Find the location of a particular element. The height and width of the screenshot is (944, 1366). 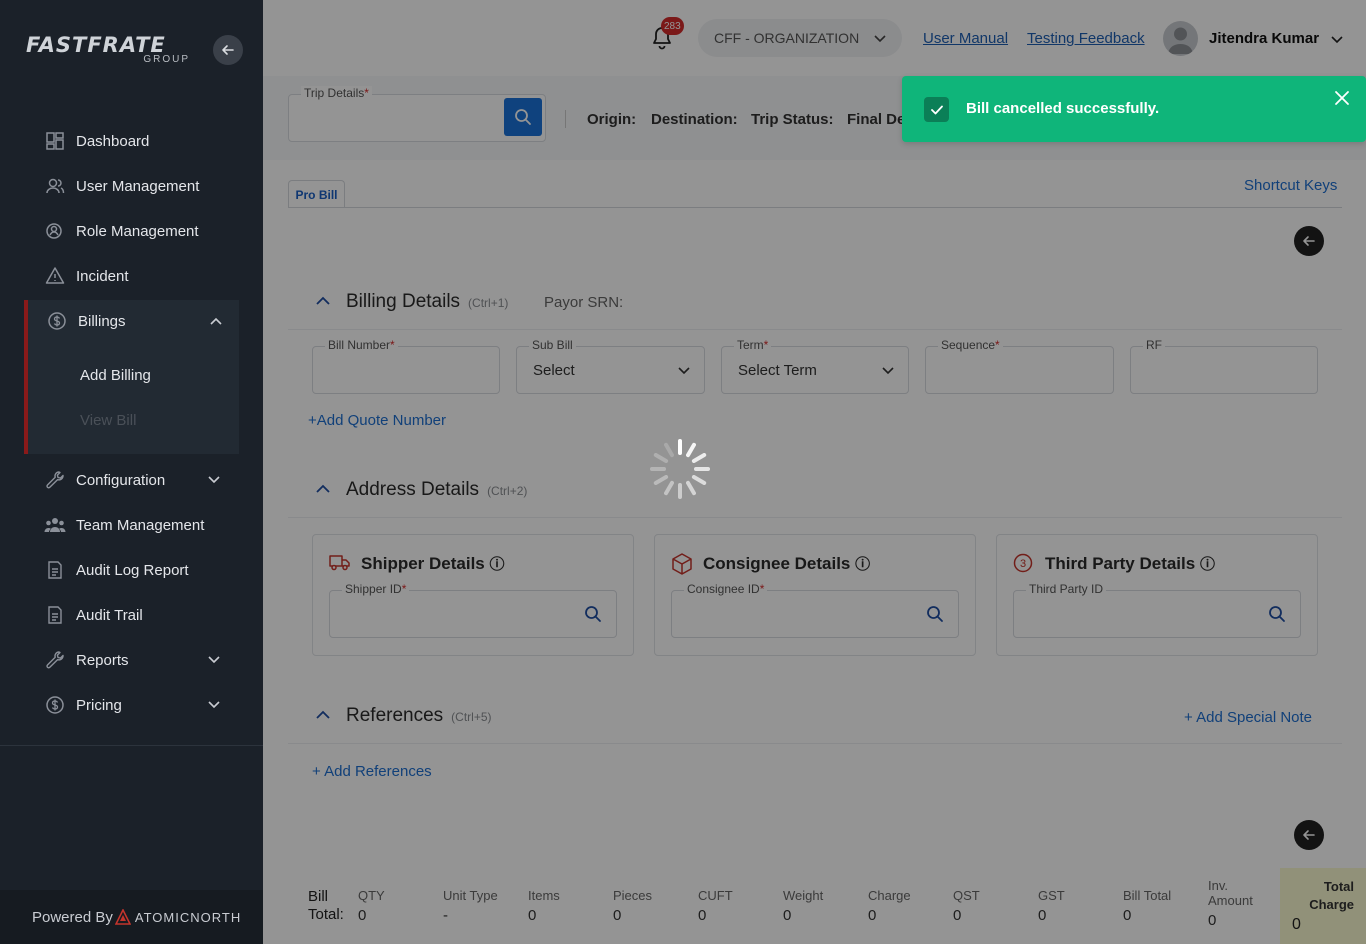

sidebar-item-label: Incident is located at coordinates (102, 276).